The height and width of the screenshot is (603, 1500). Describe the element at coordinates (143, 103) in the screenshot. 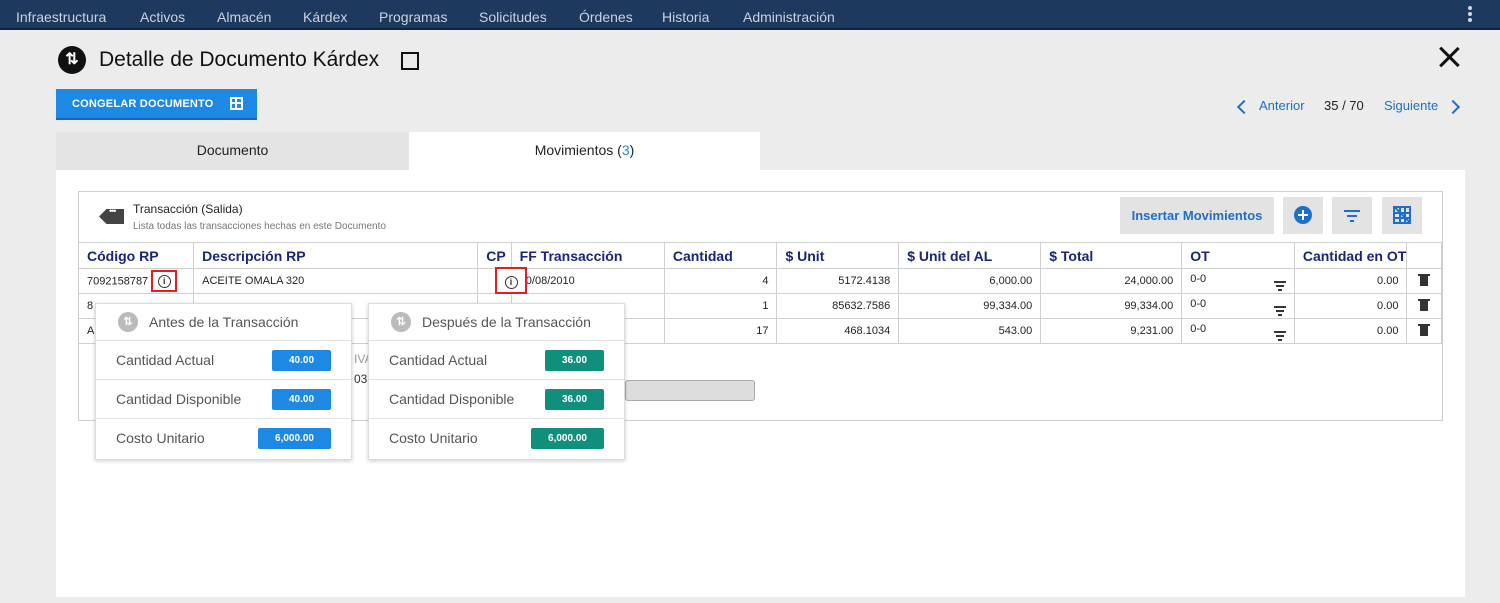

I see `freeze-button-label: CONGELAR DOCUMENTO` at that location.